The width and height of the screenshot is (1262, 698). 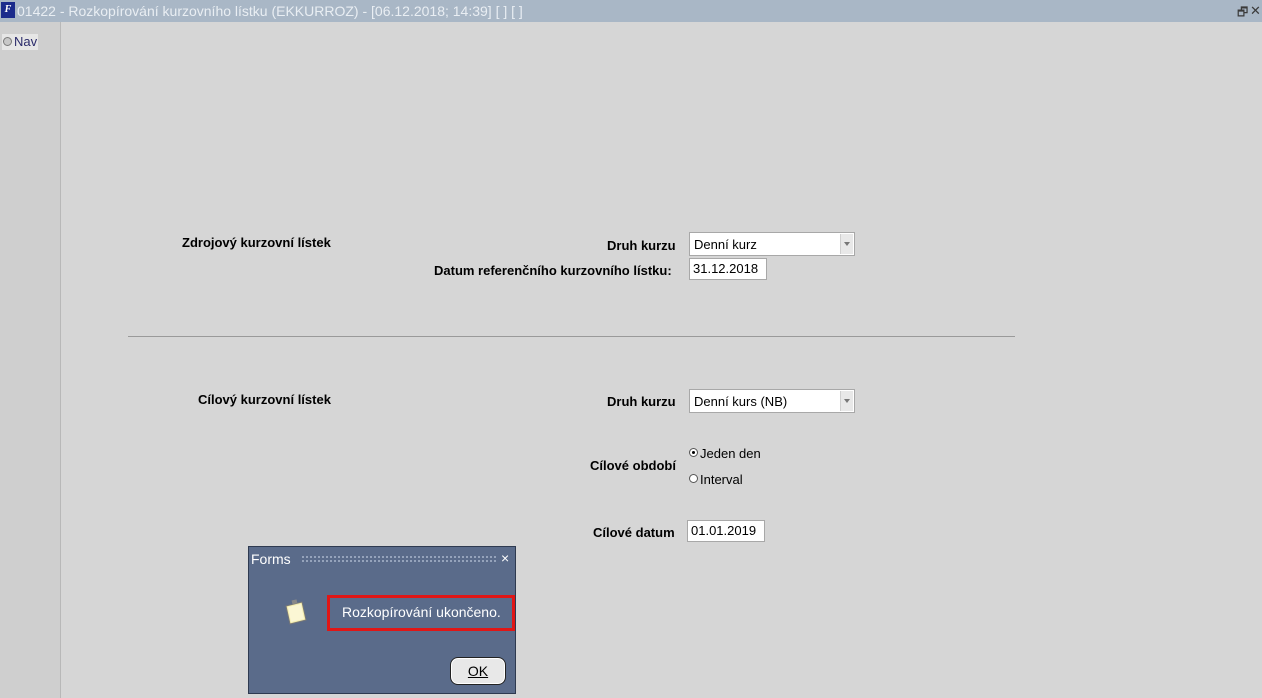 I want to click on target-rate-type-value: Denní kurs (NB), so click(x=741, y=401).